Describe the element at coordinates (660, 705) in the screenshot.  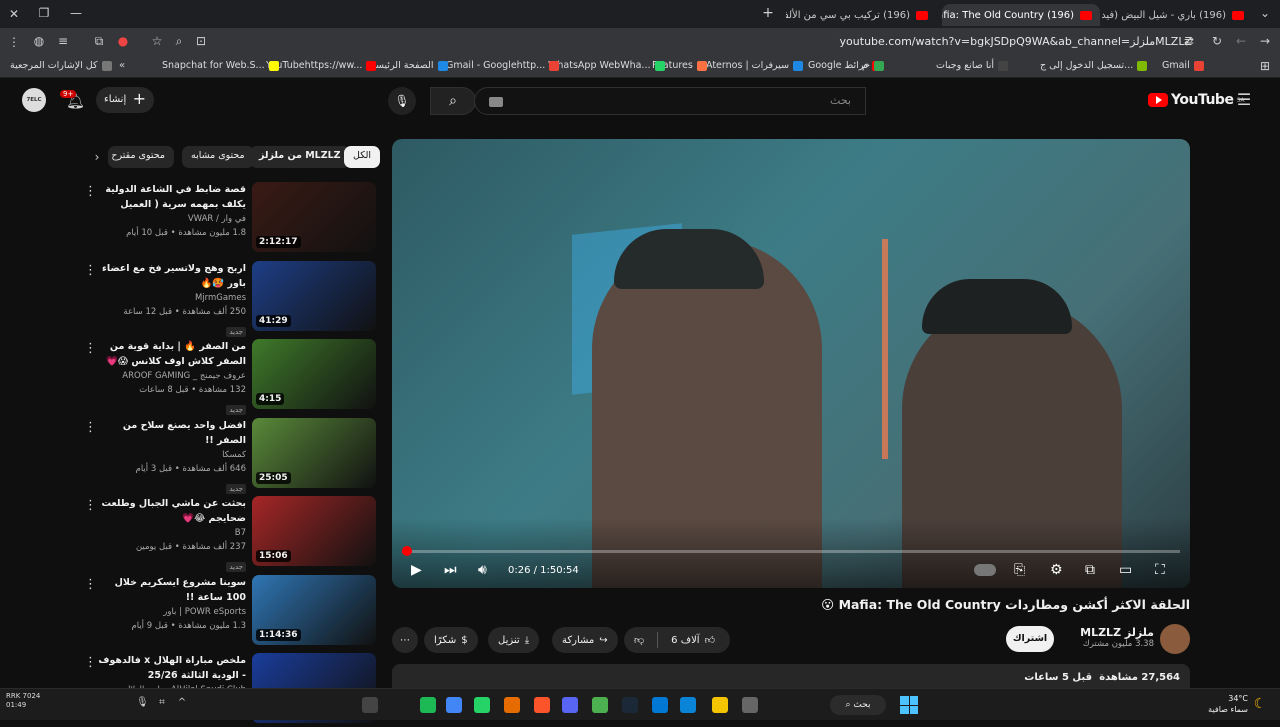
I see `outlook-icon` at that location.